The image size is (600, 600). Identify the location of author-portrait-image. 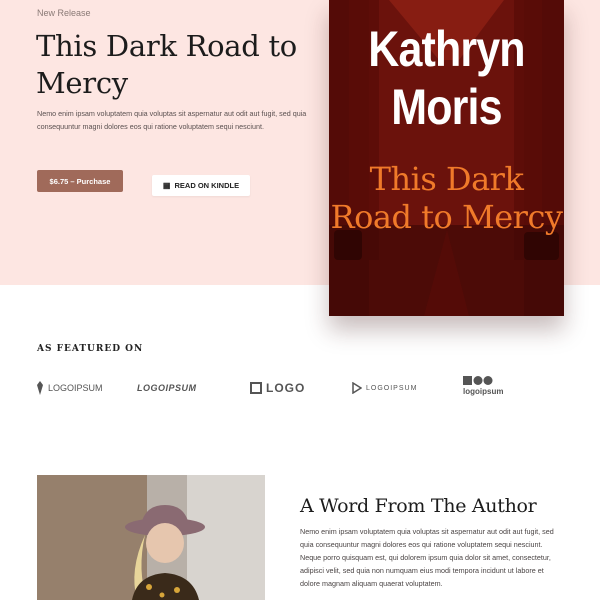
(151, 537).